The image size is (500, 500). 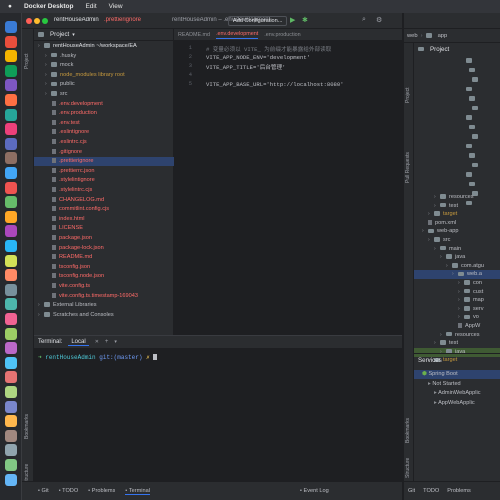 I want to click on breadcrumb-item: web, so click(x=412, y=36).